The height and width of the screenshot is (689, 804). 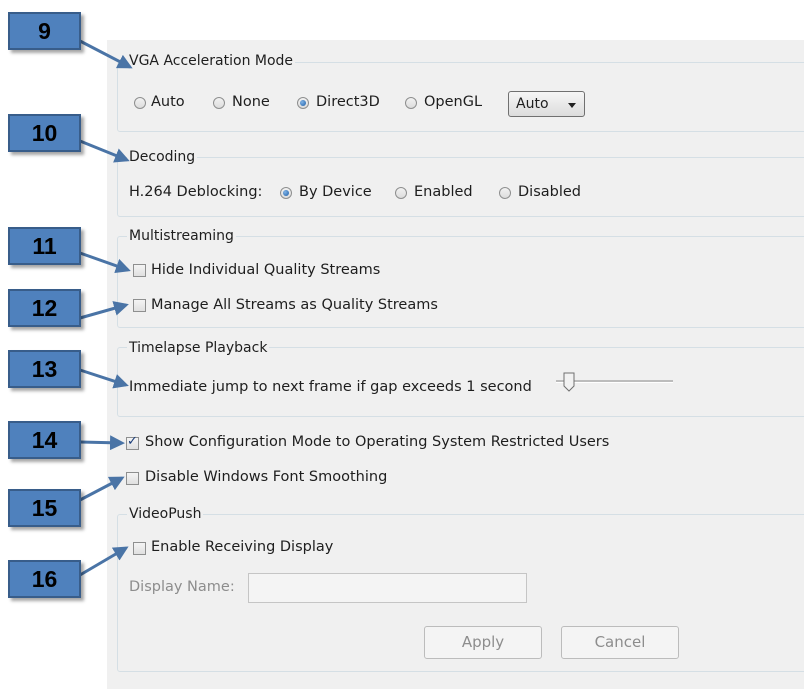 I want to click on callout-arrows, so click(x=106, y=308).